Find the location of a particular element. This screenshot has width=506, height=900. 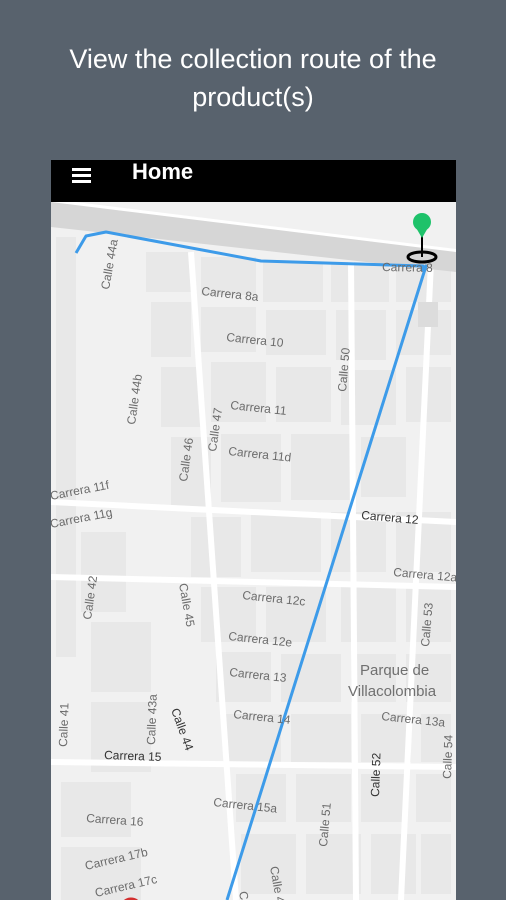

map-building is located at coordinates (428, 314).